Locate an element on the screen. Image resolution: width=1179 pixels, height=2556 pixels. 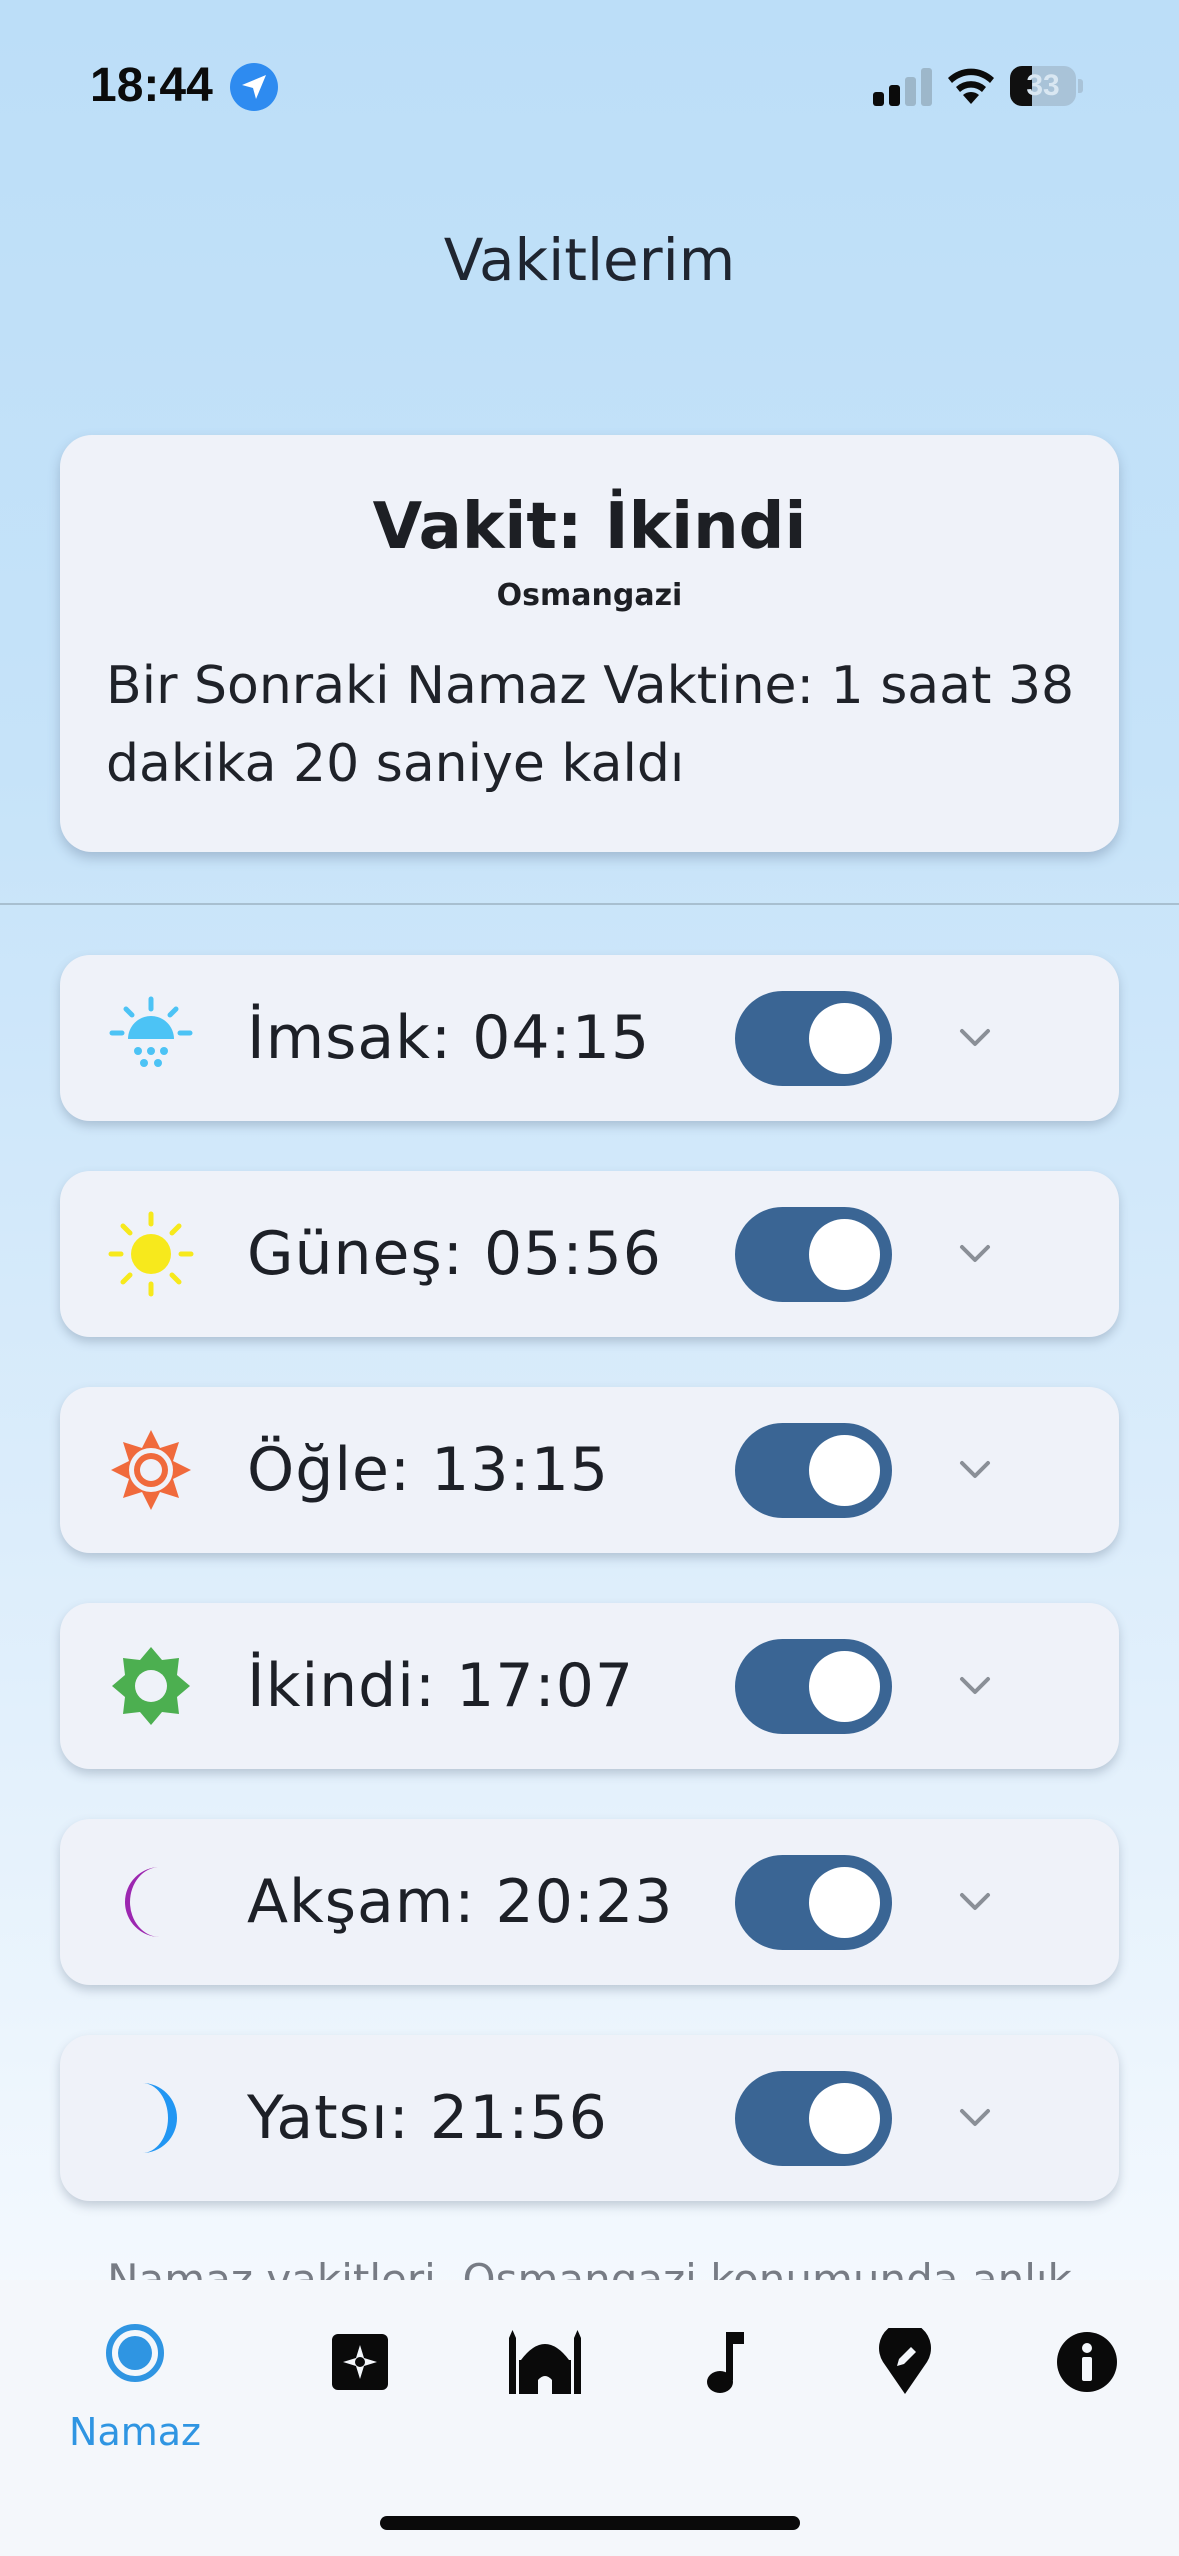
prayer-time-label: Güneş: 05:56 is located at coordinates (454, 1254).